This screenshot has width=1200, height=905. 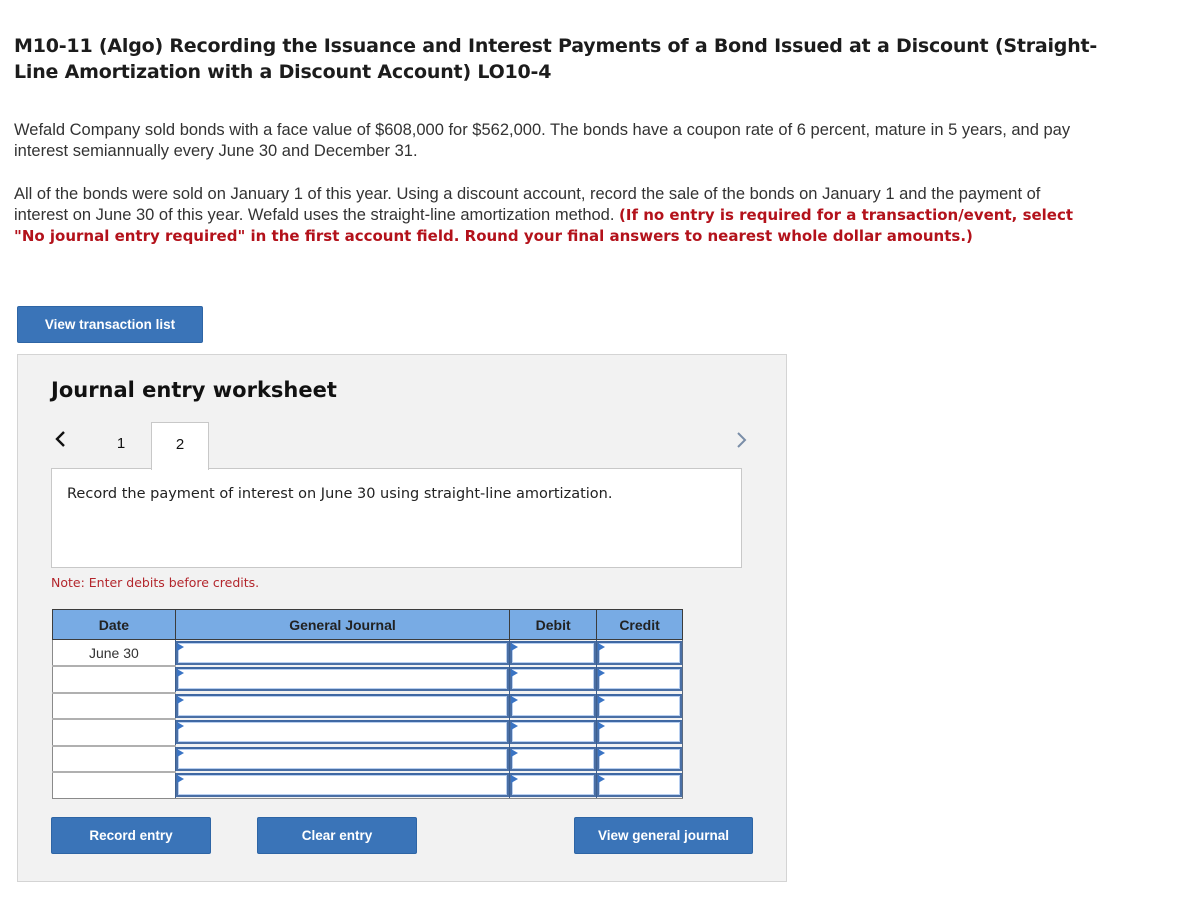 I want to click on tab-entry-2: 2, so click(x=180, y=446).